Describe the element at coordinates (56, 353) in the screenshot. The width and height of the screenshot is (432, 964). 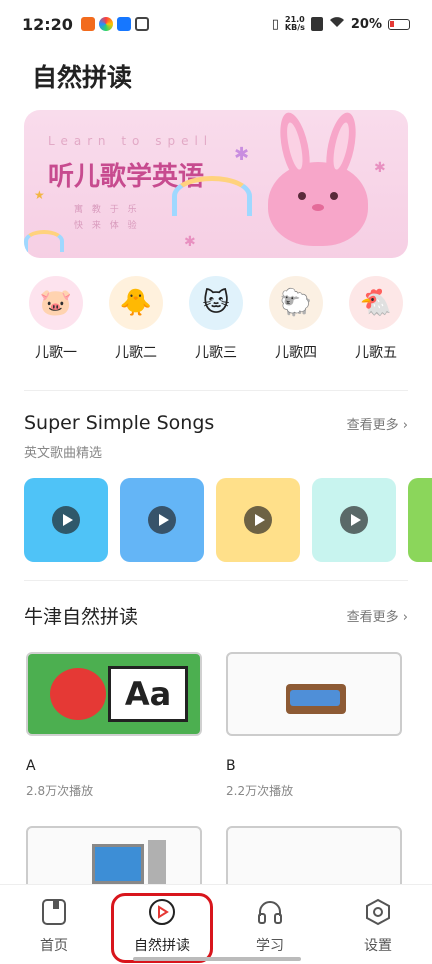
I see `song-label: 儿歌一` at that location.